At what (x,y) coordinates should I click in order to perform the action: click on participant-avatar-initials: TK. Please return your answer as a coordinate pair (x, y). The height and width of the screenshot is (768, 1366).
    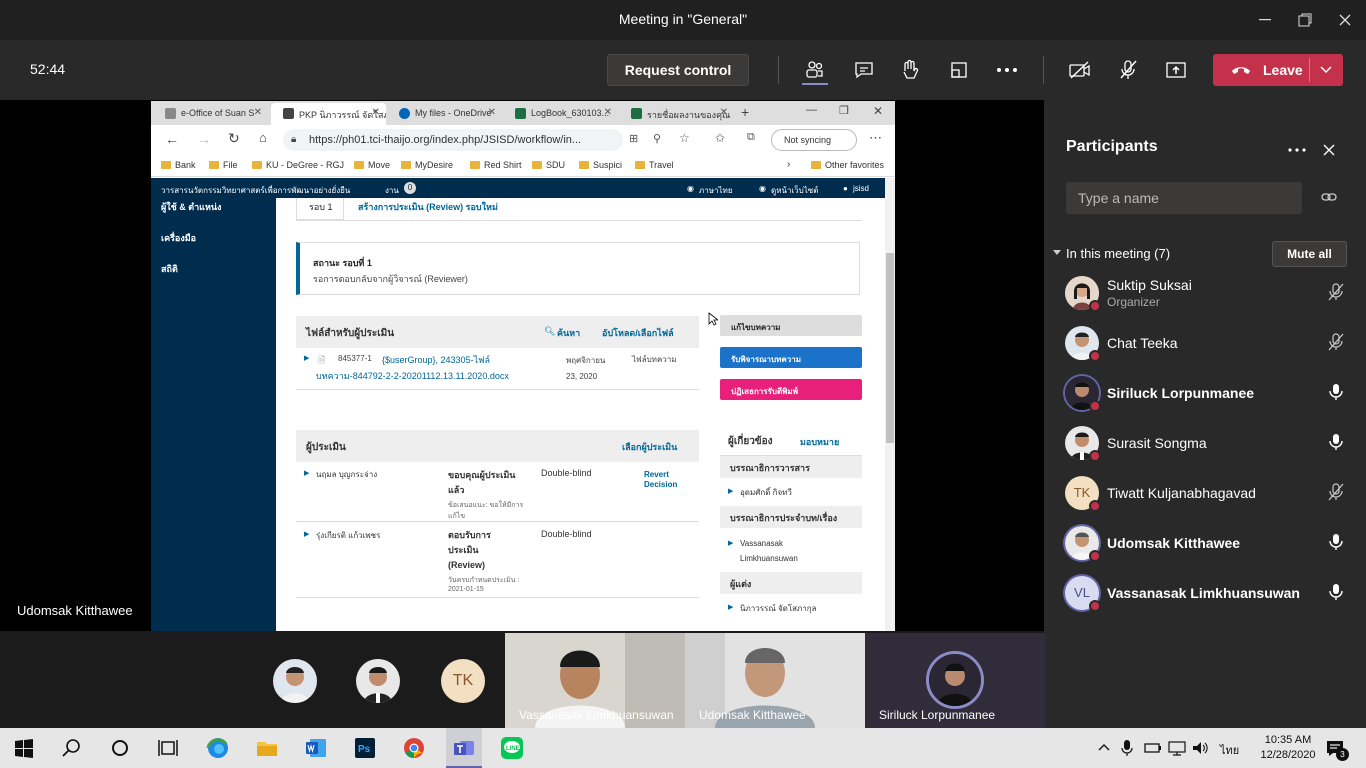
    Looking at the image, I should click on (463, 681).